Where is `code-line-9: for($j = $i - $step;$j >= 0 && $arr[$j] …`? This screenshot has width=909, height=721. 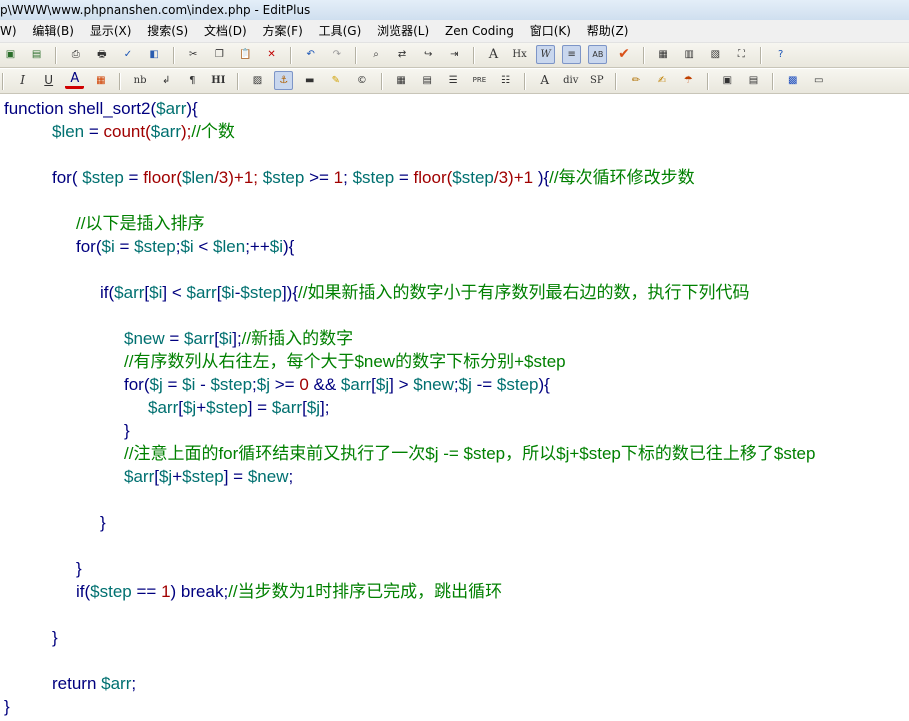
code-line-9: for($j = $i - $step;$j >= 0 && $arr[$j] … is located at coordinates (337, 384).